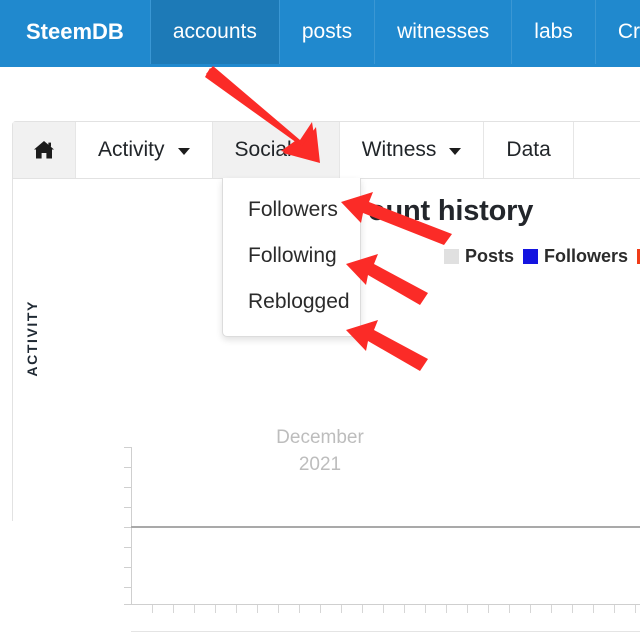 This screenshot has height=632, width=640. I want to click on social-dropdown-menu: Followers Following Reblogged, so click(291, 257).